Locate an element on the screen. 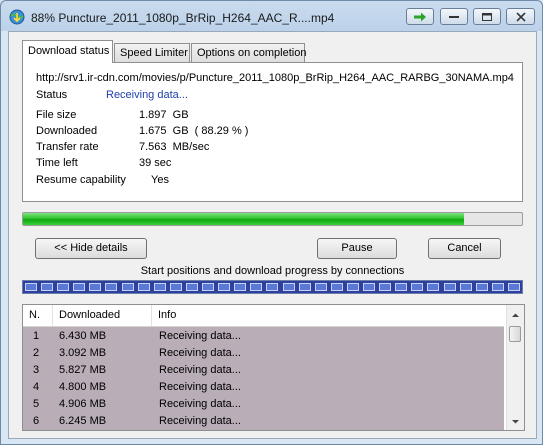  row-number: 1 is located at coordinates (36, 336).